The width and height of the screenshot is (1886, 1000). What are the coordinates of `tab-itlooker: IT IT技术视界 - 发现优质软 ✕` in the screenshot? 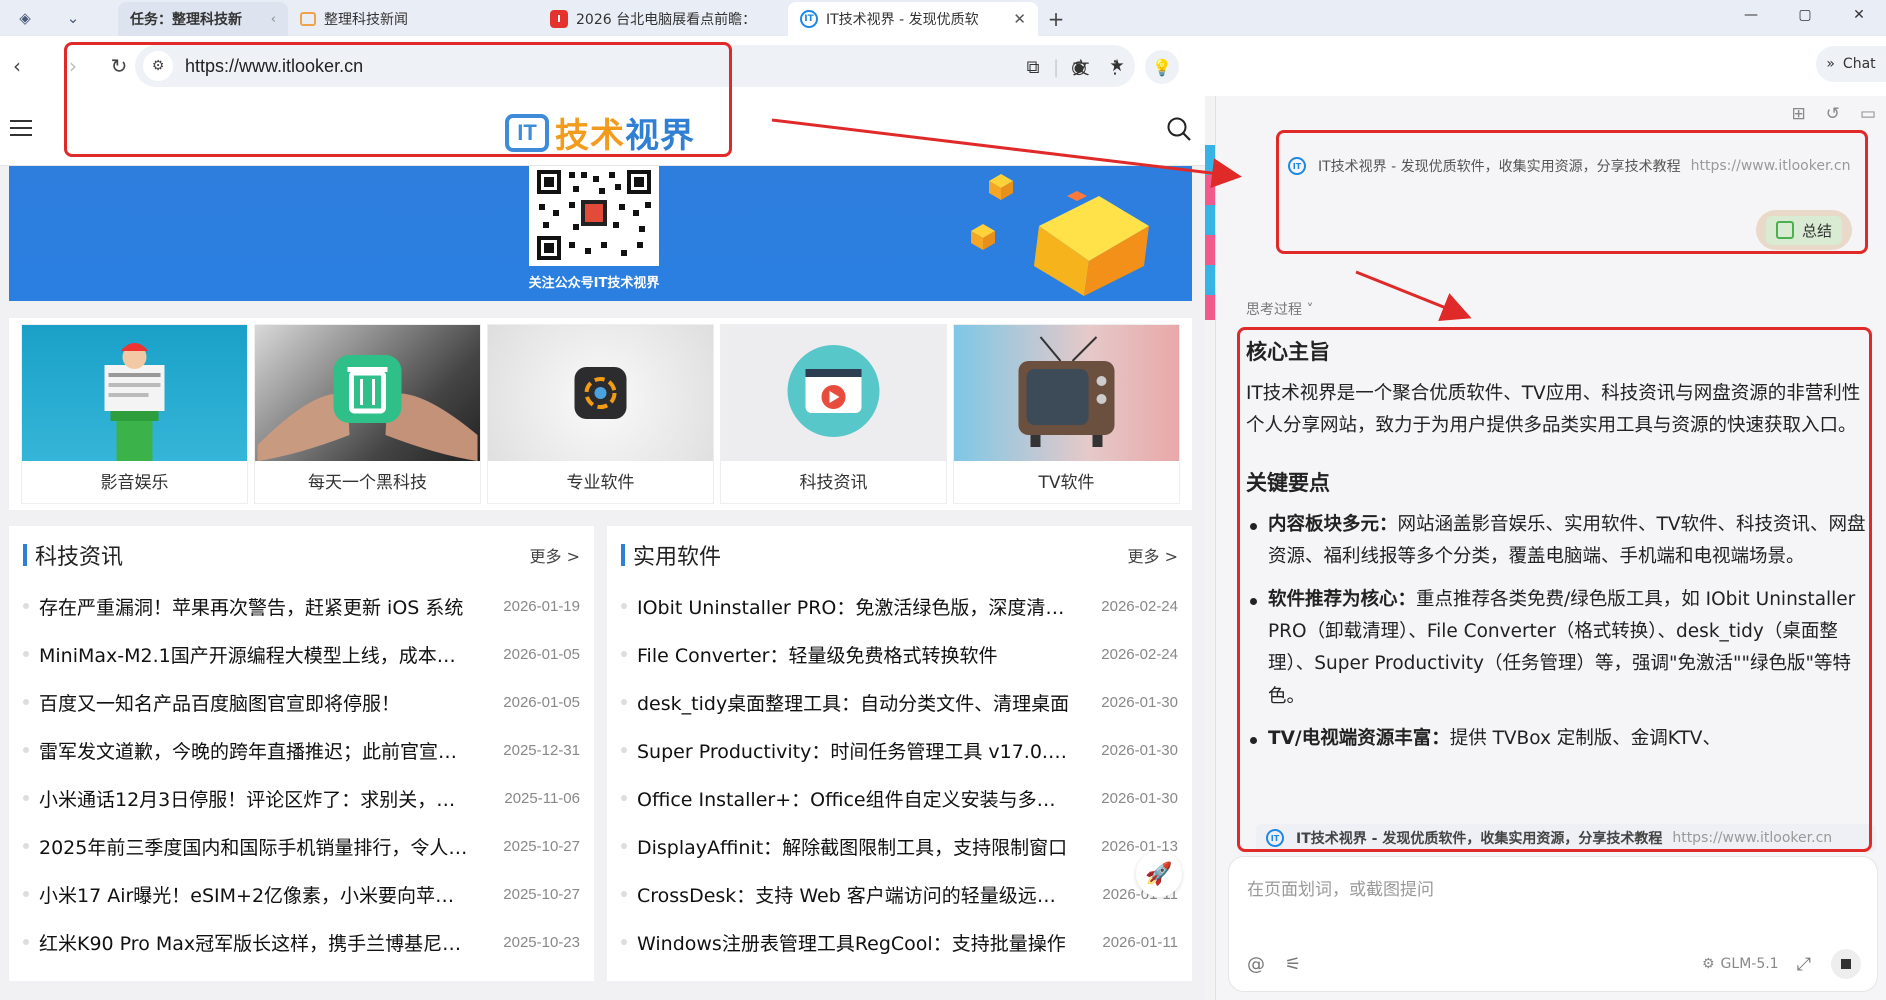 It's located at (913, 19).